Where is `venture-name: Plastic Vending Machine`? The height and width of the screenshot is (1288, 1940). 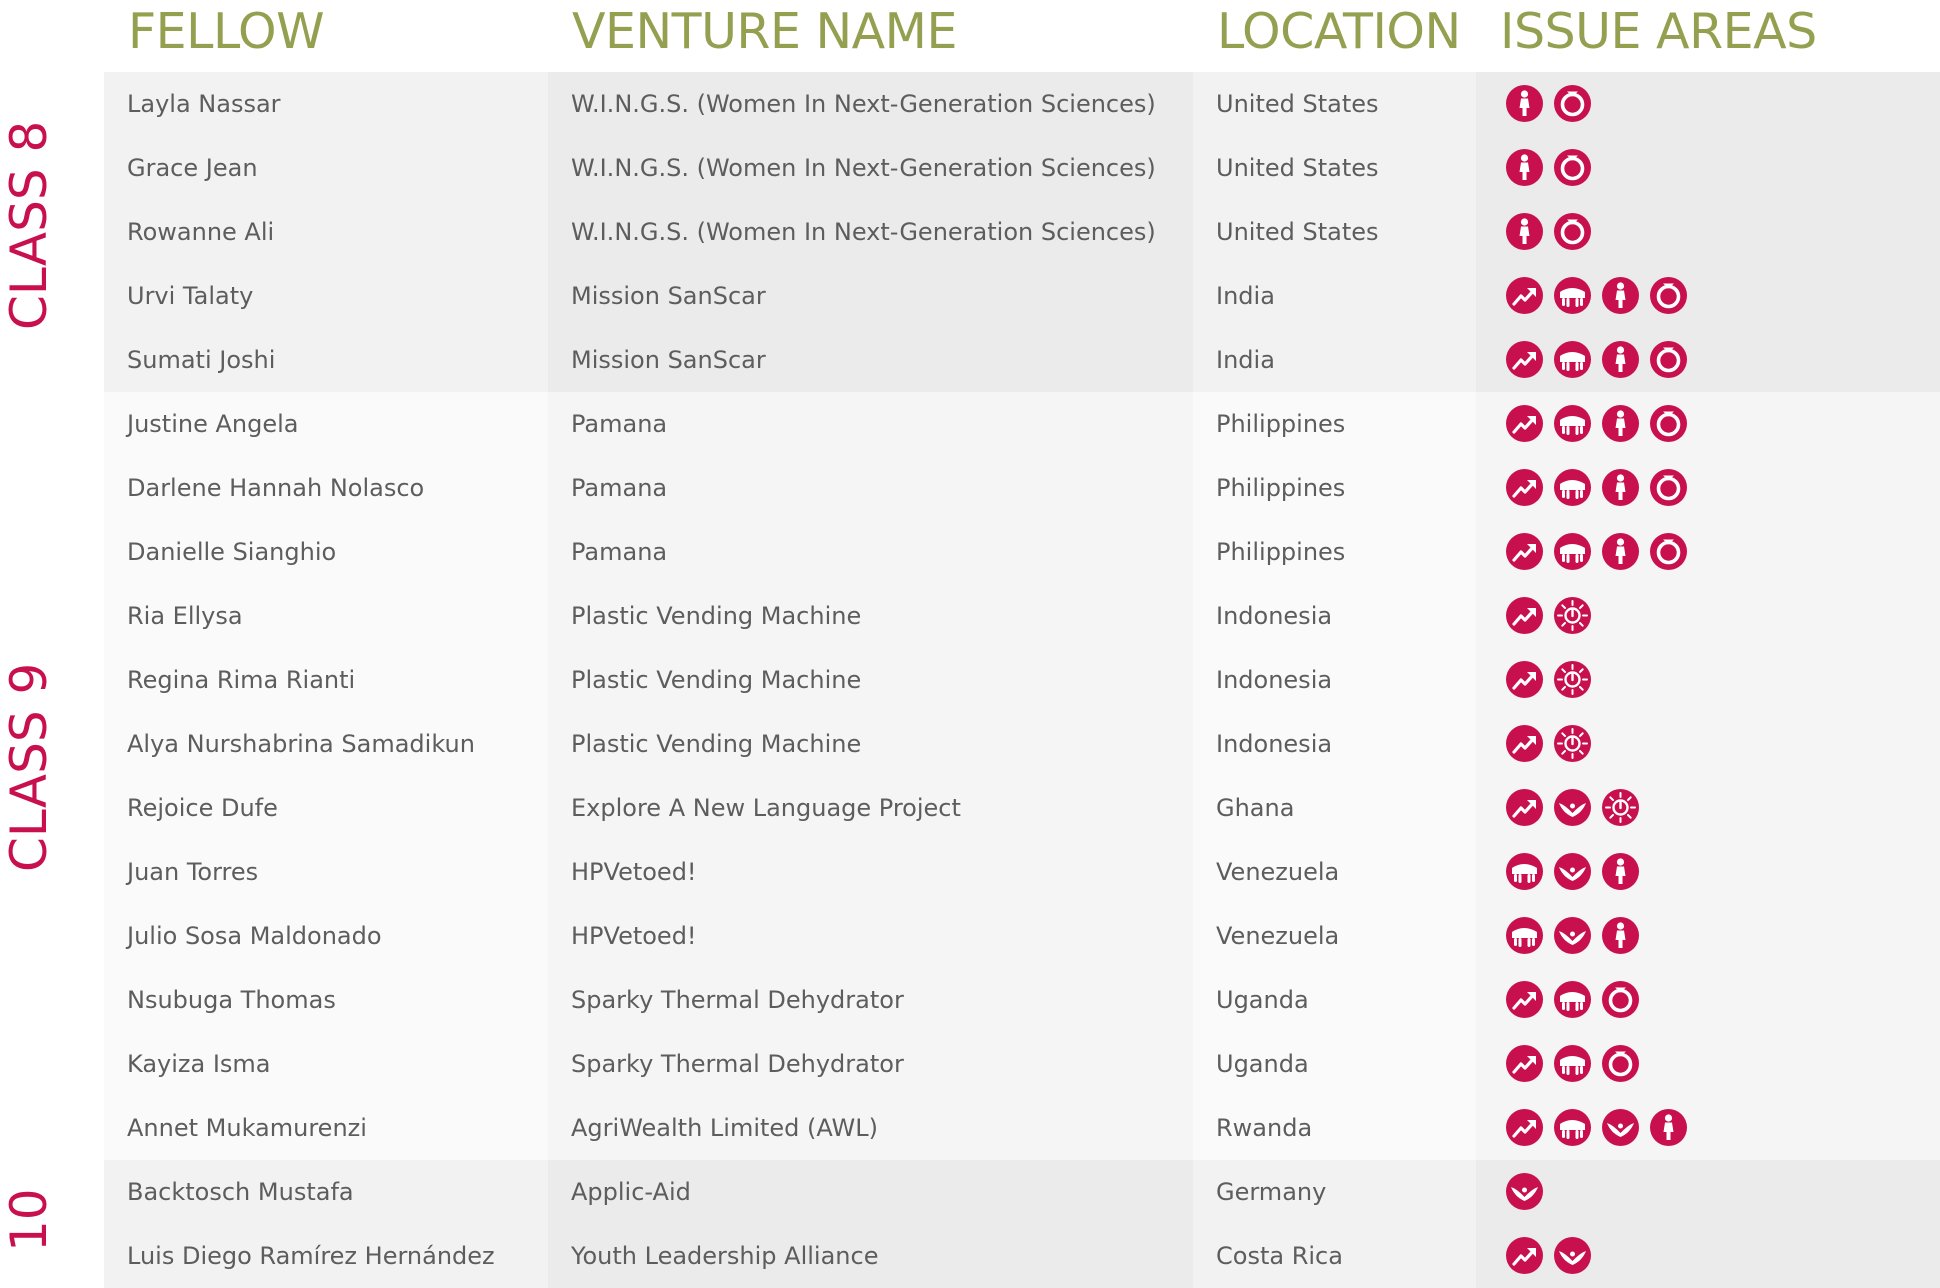 venture-name: Plastic Vending Machine is located at coordinates (870, 744).